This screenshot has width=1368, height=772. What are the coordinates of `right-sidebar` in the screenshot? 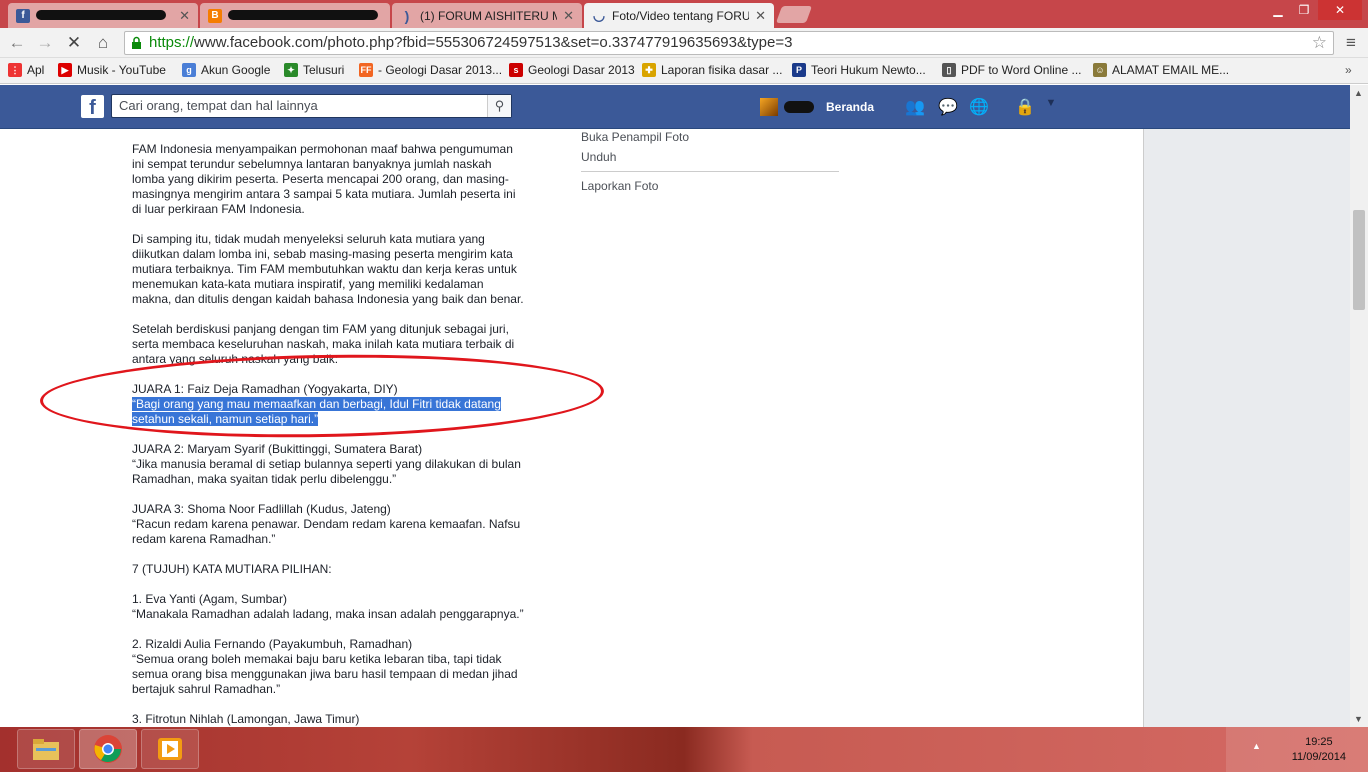 It's located at (1246, 428).